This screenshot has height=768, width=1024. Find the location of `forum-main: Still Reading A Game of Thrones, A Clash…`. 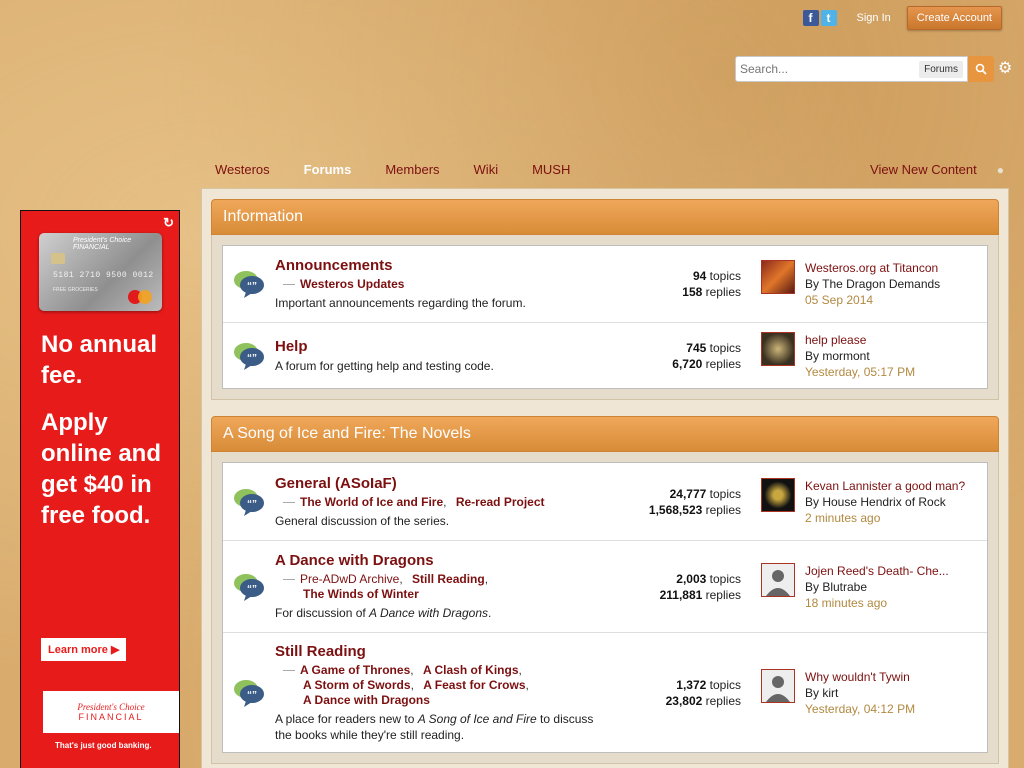

forum-main: Still Reading A Game of Thrones, A Clash… is located at coordinates (440, 693).